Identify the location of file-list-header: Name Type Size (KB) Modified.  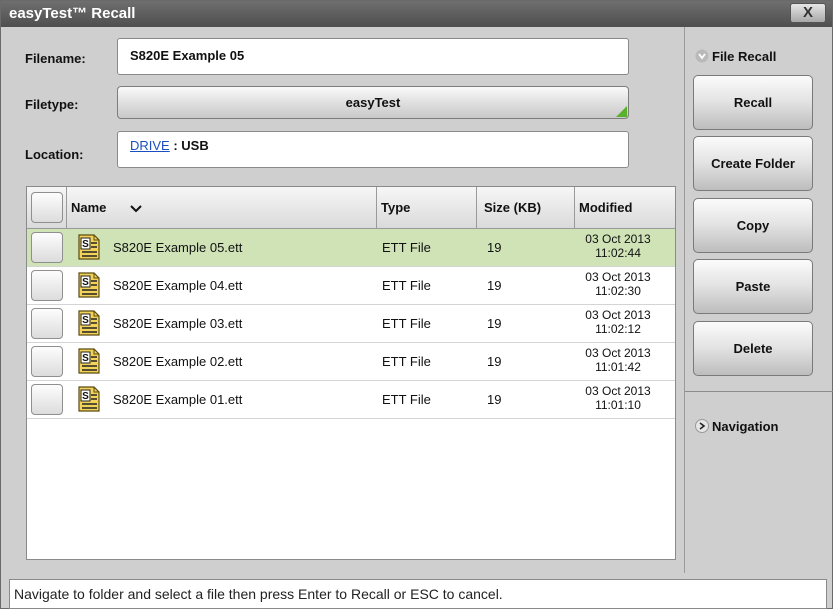
(351, 208).